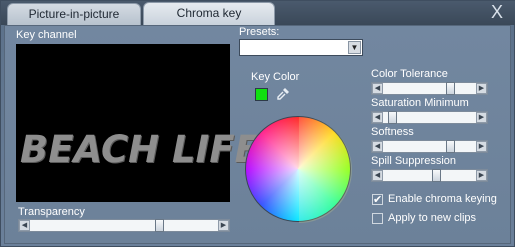 This screenshot has height=247, width=515. I want to click on tab-picture-in-picture: Picture-in-picture, so click(74, 14).